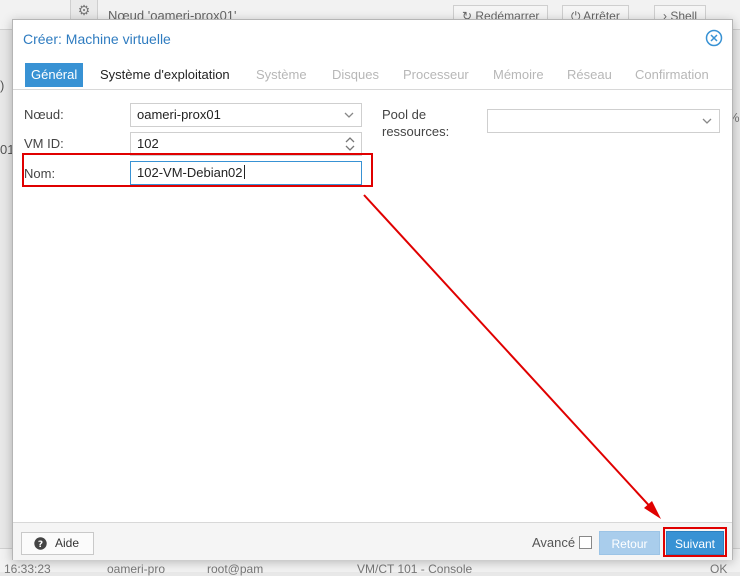  Describe the element at coordinates (372, 39) in the screenshot. I see `dialog-header: Créer: Machine virtuelle` at that location.